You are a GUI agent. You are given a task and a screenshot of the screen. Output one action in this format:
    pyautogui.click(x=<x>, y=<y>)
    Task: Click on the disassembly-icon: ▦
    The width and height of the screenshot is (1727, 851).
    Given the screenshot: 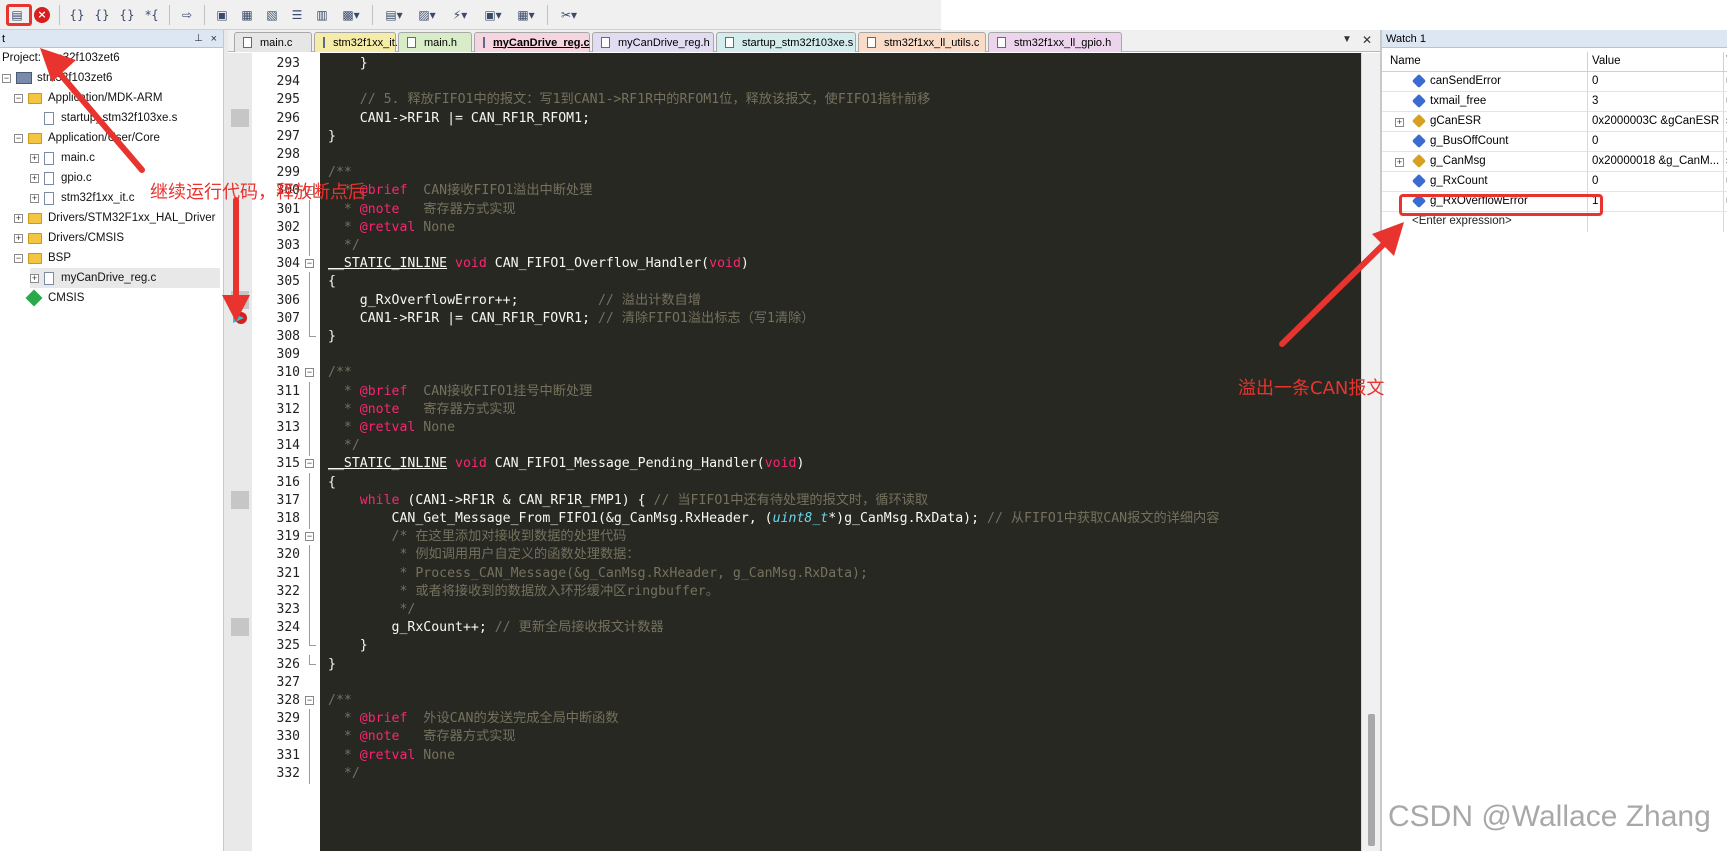 What is the action you would take?
    pyautogui.click(x=247, y=15)
    